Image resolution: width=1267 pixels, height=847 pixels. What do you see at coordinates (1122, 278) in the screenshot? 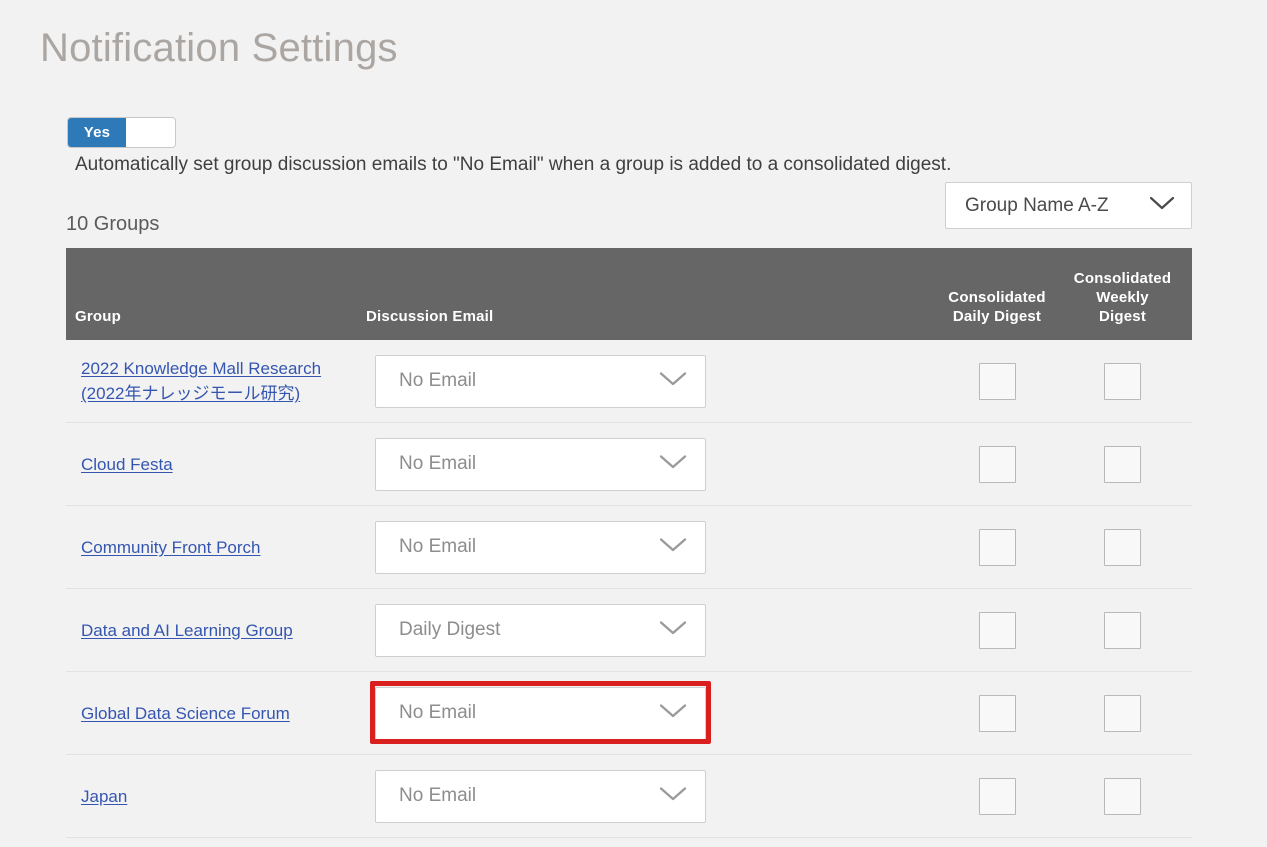
I see `column-header-weekly-line1: Consolidated` at bounding box center [1122, 278].